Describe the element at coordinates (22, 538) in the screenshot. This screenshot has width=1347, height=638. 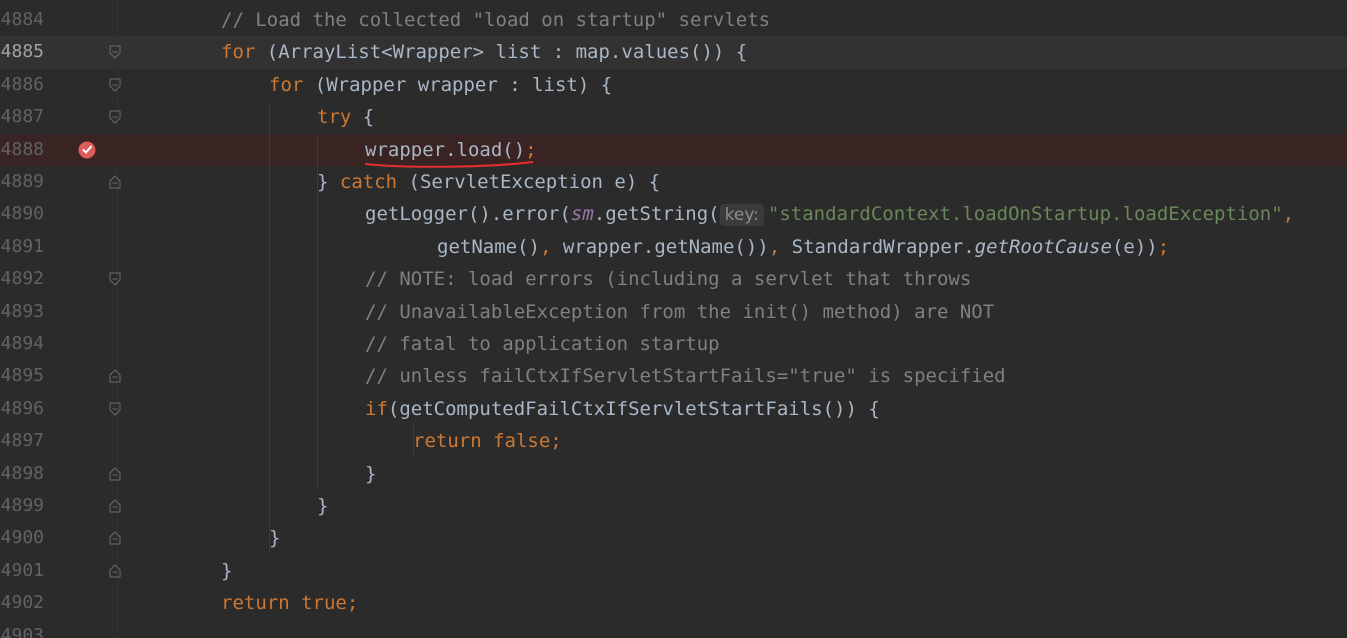
I see `line-number: 4900` at that location.